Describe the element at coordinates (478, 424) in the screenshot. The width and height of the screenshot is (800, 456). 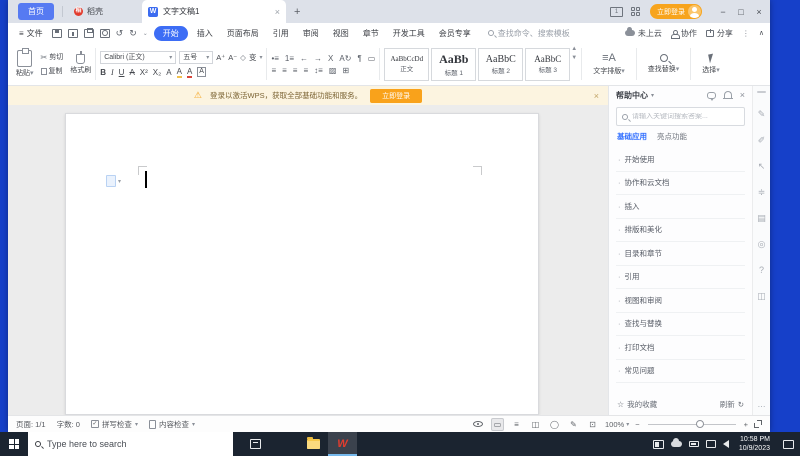
I see `eye-protection-icon` at that location.